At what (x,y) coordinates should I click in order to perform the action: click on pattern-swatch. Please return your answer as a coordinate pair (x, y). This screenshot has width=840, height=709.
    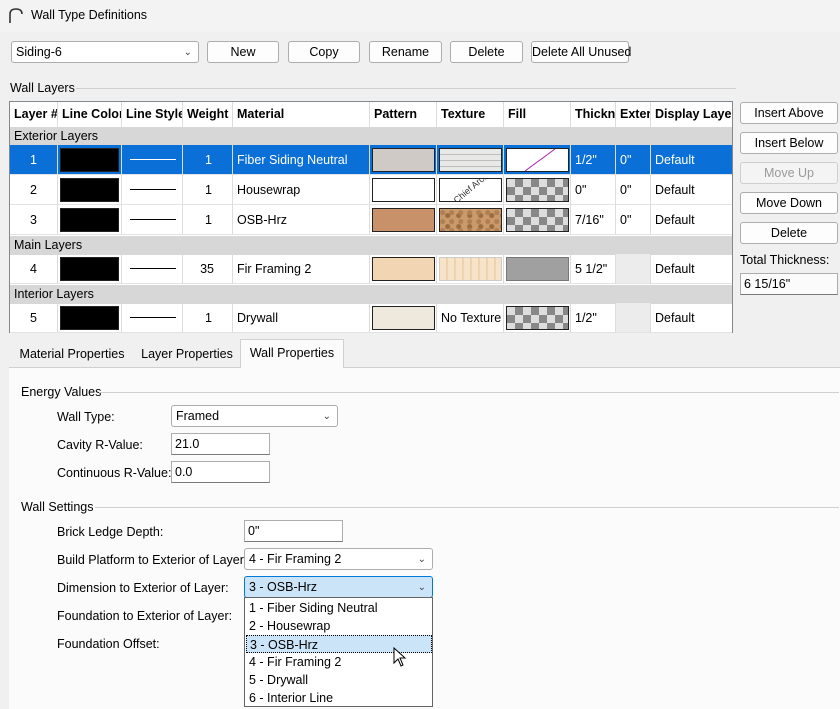
    Looking at the image, I should click on (403, 220).